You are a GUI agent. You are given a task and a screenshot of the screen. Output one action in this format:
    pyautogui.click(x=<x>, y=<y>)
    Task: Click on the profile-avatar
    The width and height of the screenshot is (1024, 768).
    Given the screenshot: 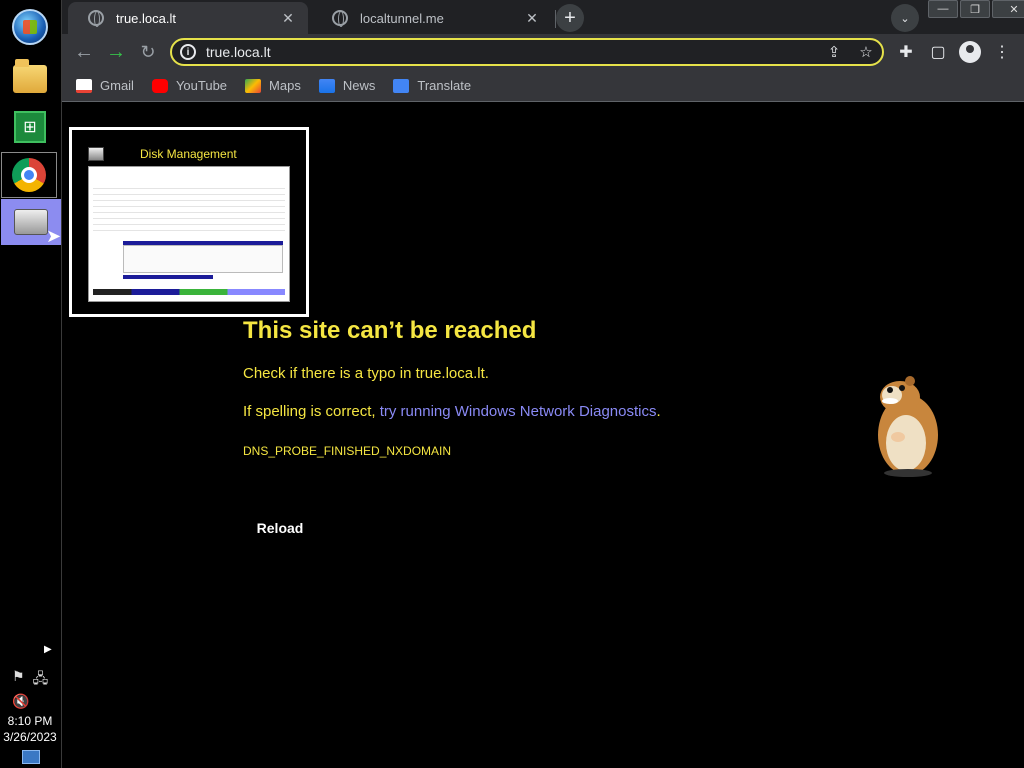 What is the action you would take?
    pyautogui.click(x=970, y=52)
    